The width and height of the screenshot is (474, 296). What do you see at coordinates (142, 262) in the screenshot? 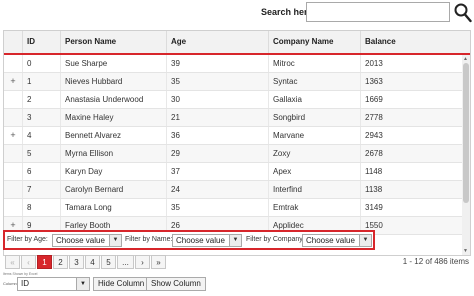
I see `pager-next-button: ›` at bounding box center [142, 262].